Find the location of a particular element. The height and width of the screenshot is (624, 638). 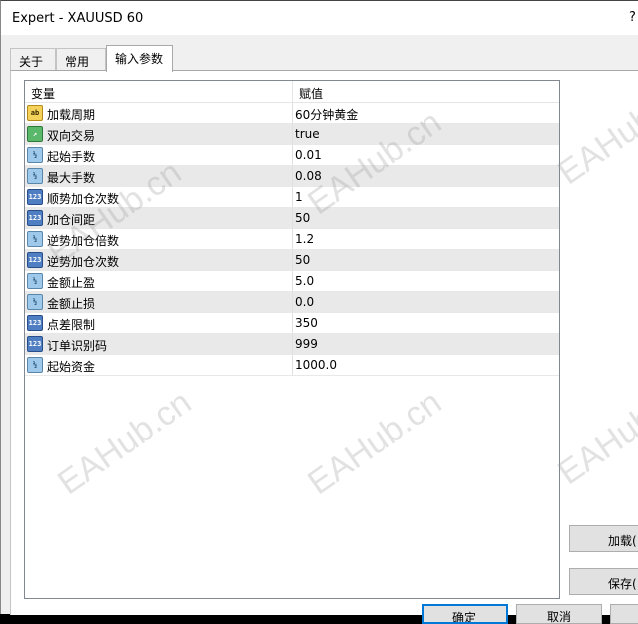

ok-button: 确定 is located at coordinates (465, 614).